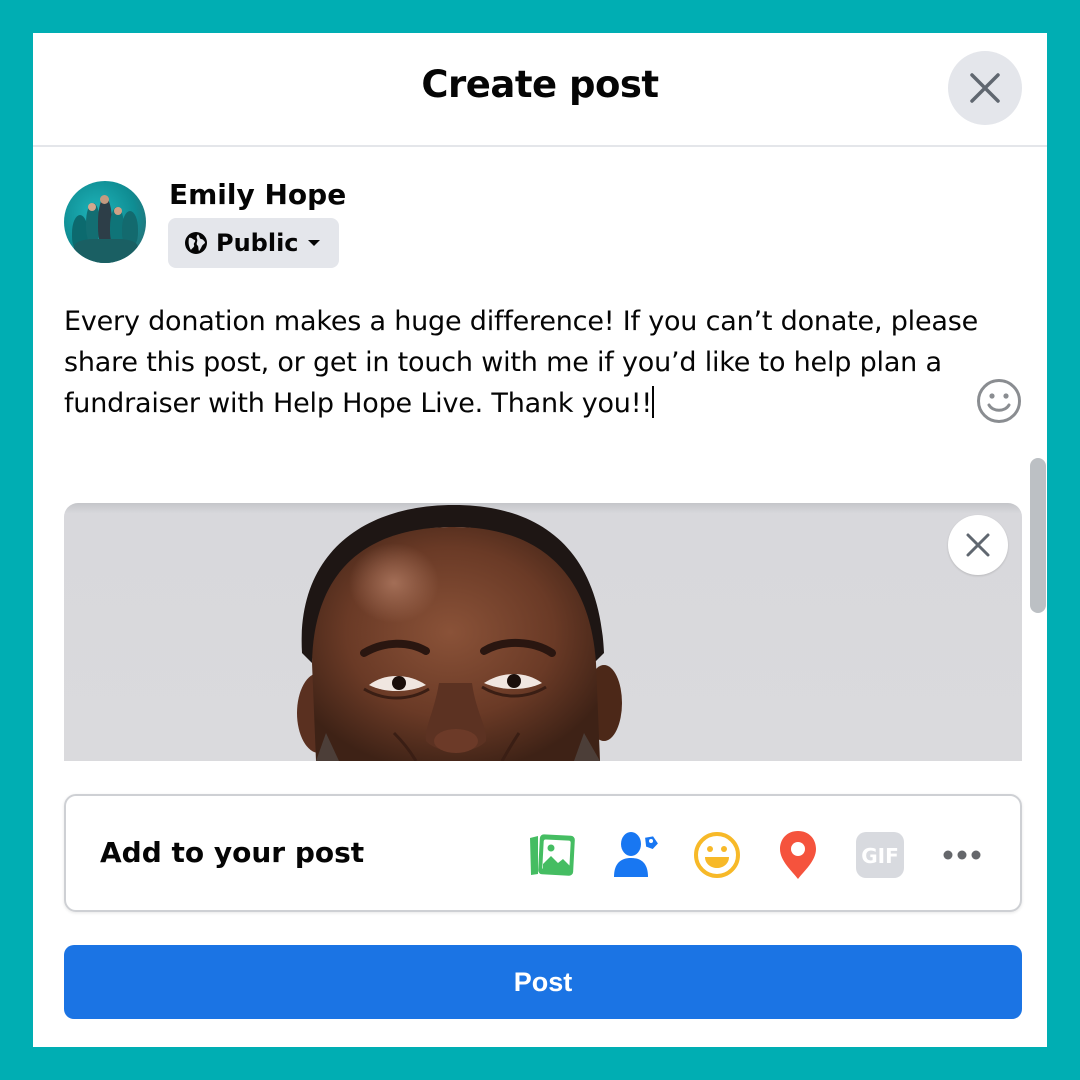 This screenshot has width=1080, height=1080. I want to click on emoji-picker-button, so click(999, 401).